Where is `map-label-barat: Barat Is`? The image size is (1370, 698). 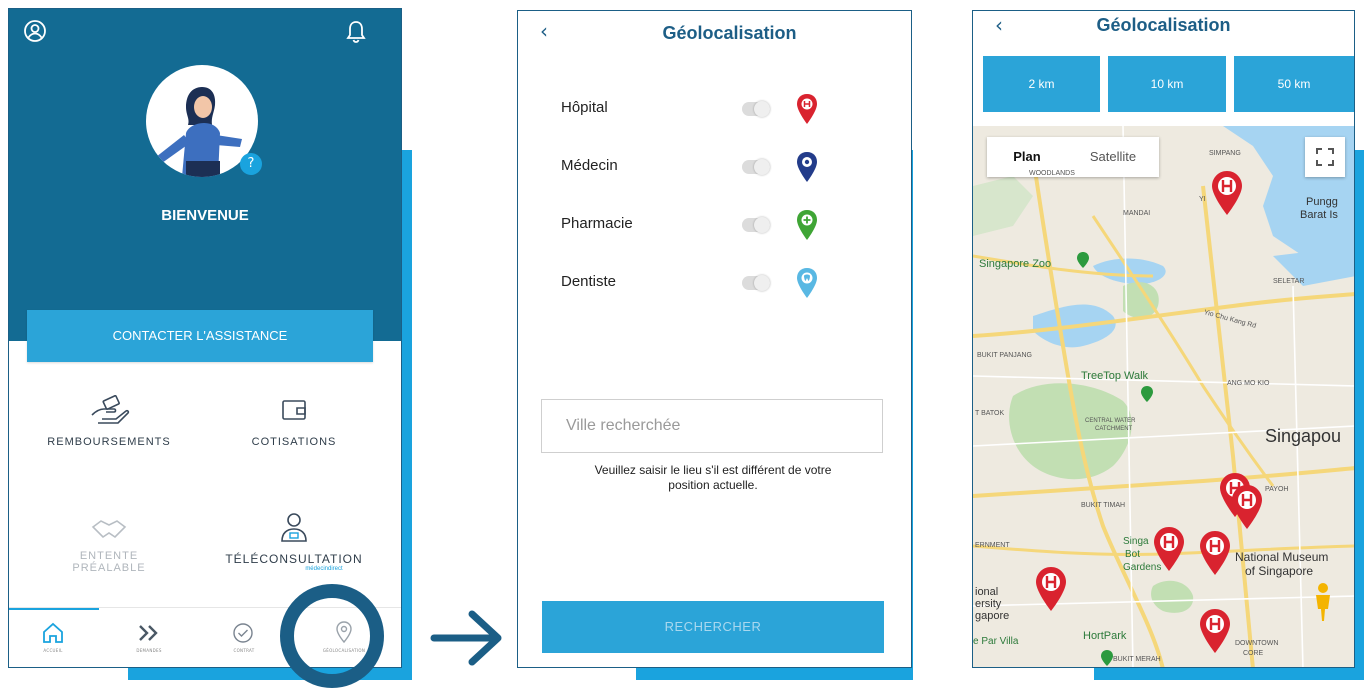 map-label-barat: Barat Is is located at coordinates (1319, 215).